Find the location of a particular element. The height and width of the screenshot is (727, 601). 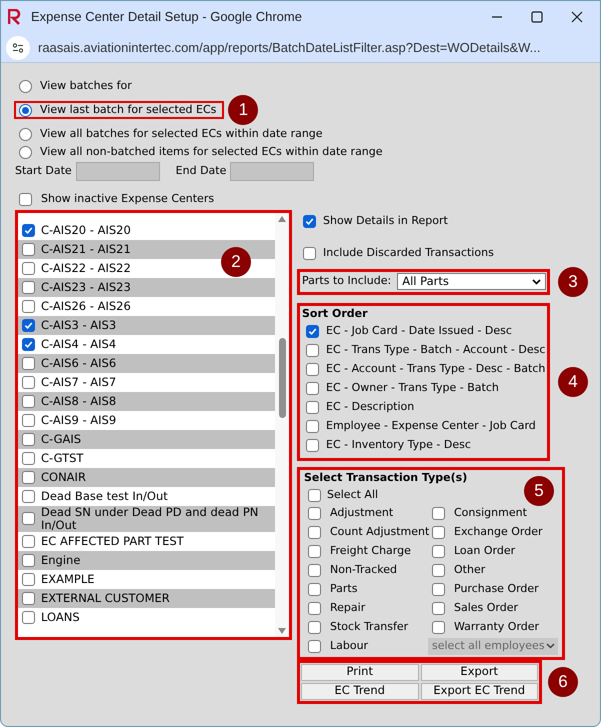

site-settings-icon is located at coordinates (18, 48).